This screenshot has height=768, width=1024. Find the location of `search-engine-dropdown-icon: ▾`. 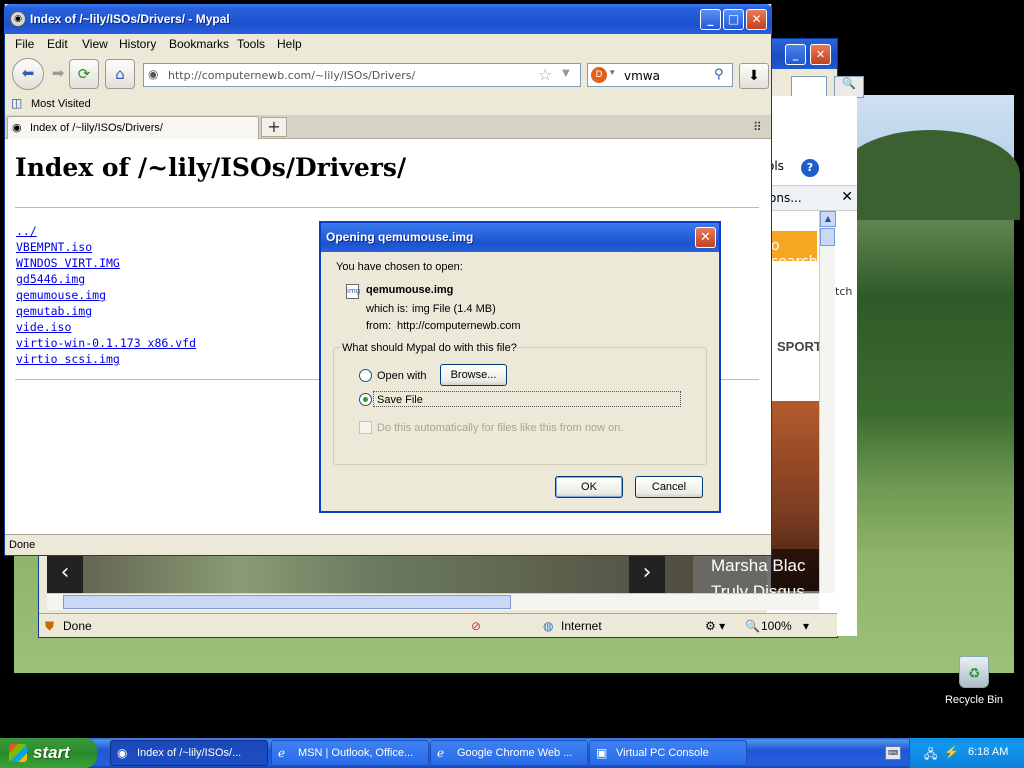

search-engine-dropdown-icon: ▾ is located at coordinates (612, 73).